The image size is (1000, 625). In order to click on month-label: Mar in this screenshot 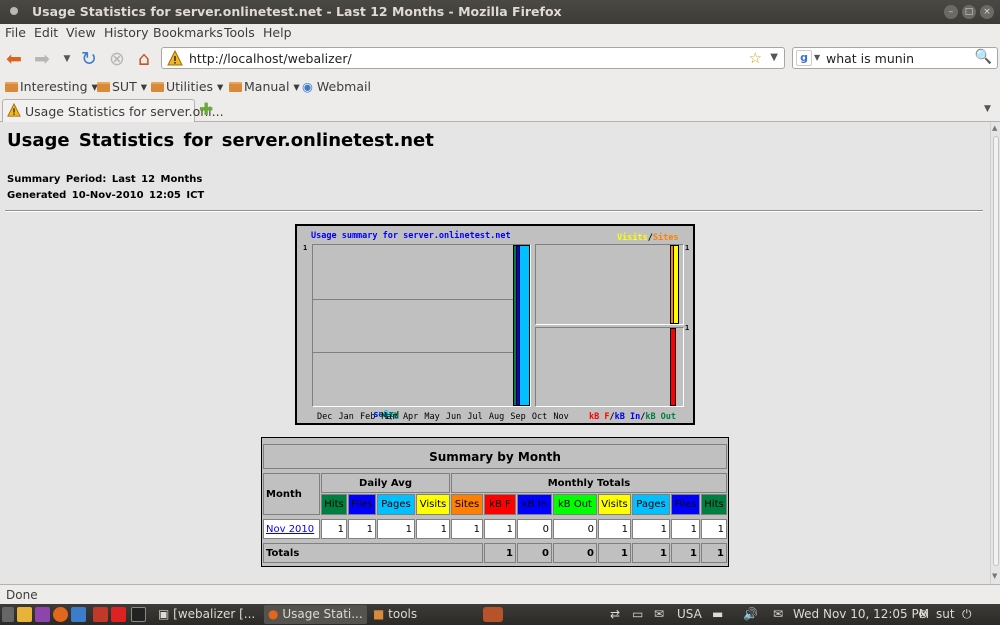, I will do `click(389, 417)`.